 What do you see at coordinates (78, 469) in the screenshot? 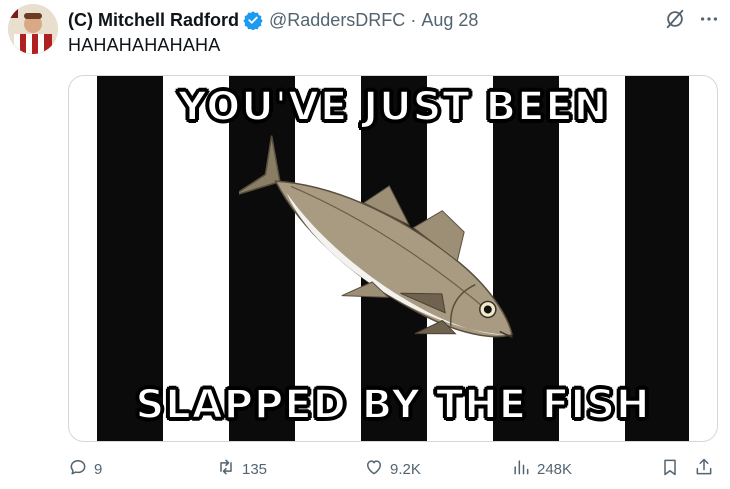
I see `reply-icon` at bounding box center [78, 469].